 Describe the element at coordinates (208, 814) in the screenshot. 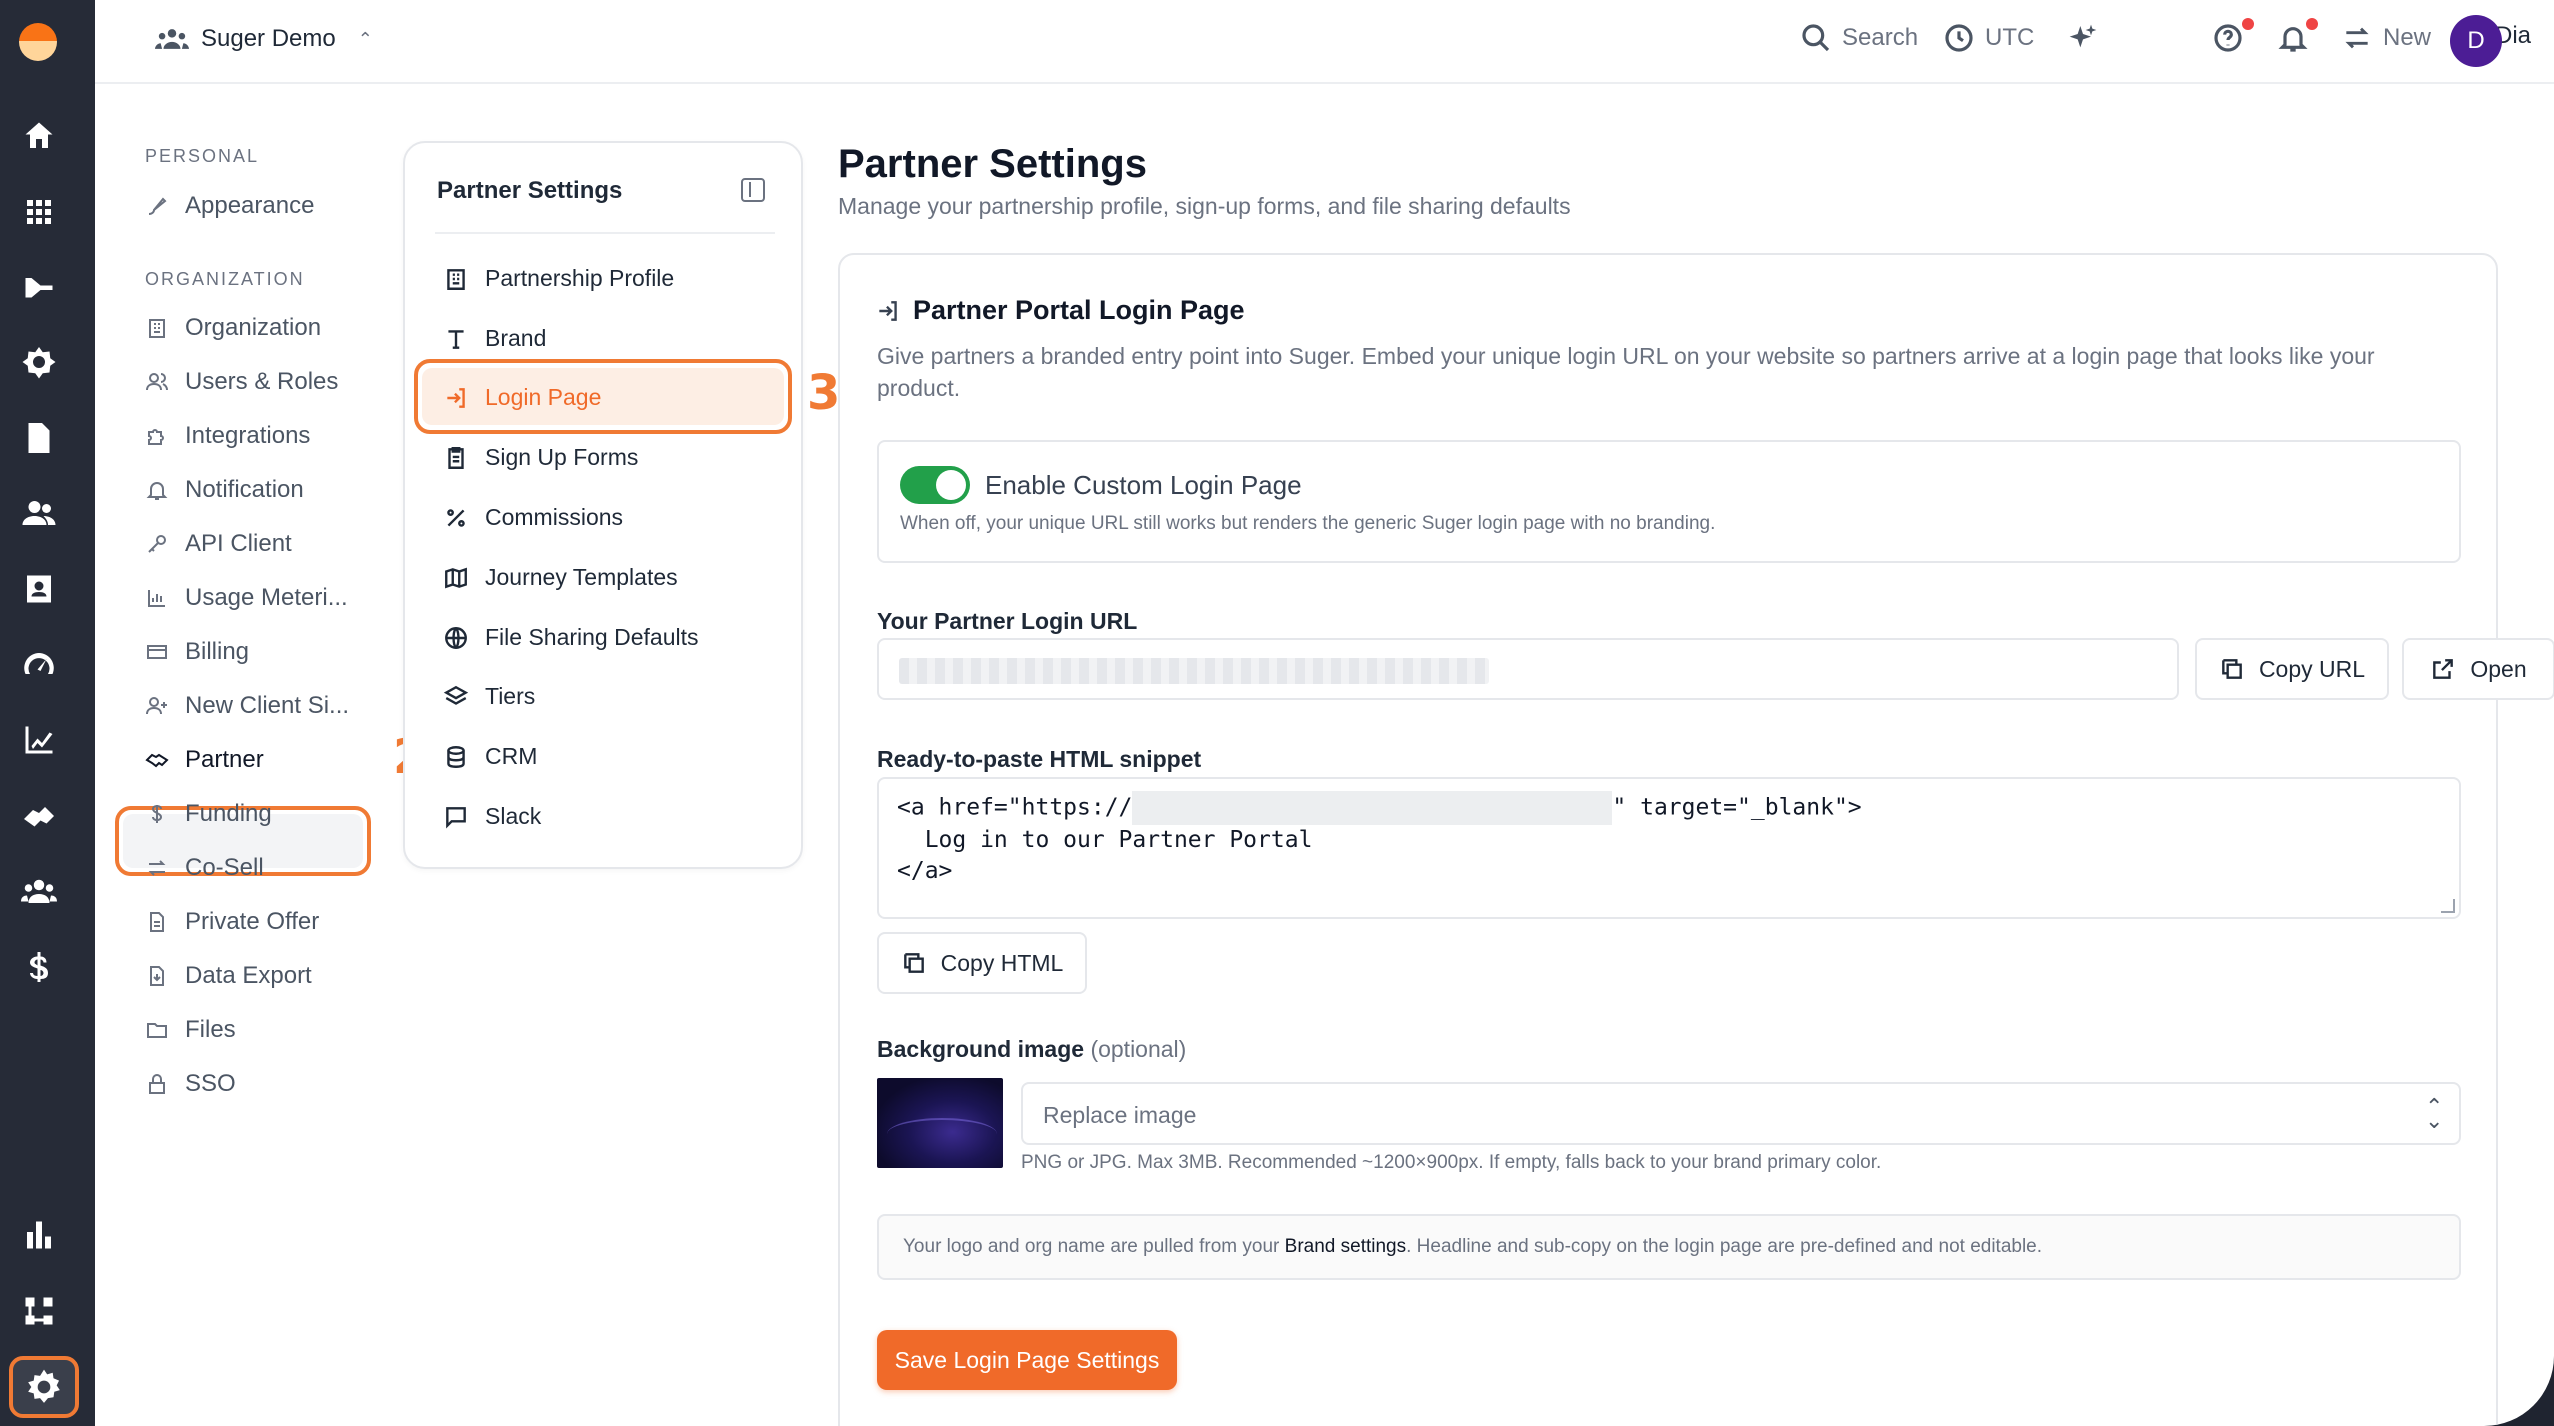

I see `nav-item-funding: Funding` at that location.